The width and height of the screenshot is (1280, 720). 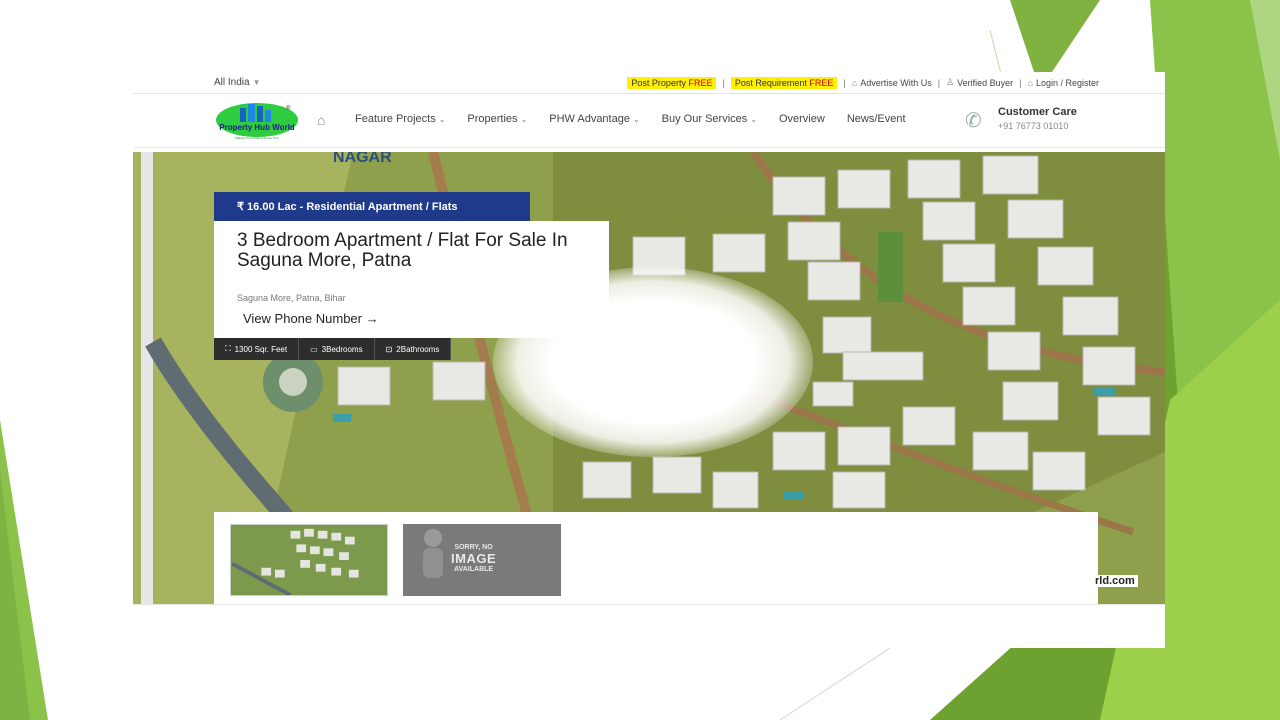 I want to click on divider, so click(x=649, y=604).